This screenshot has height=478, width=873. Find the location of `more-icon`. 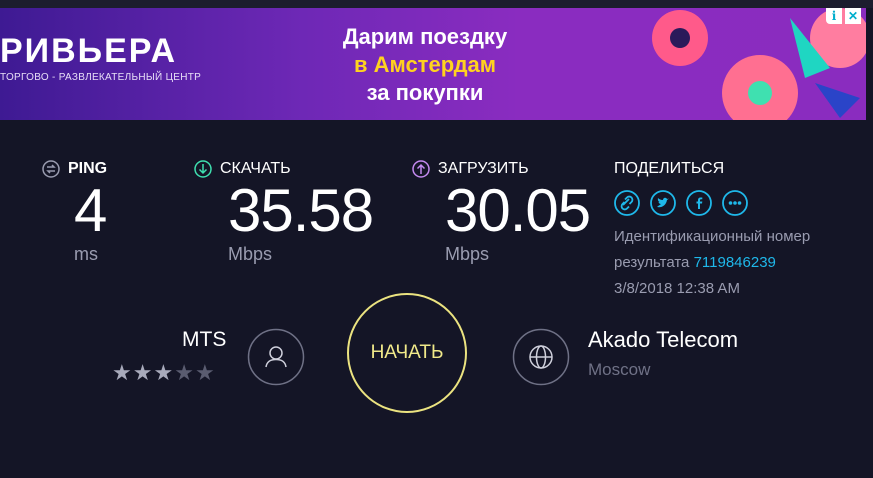

more-icon is located at coordinates (735, 203).